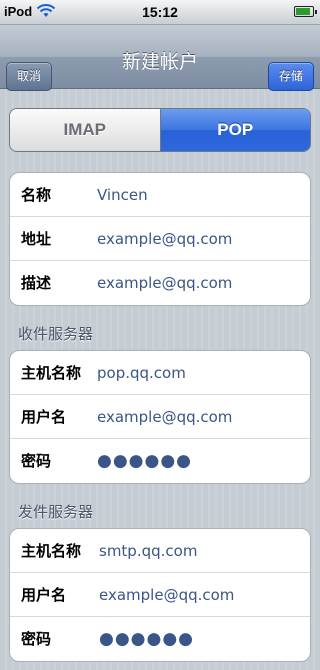 This screenshot has width=320, height=670. What do you see at coordinates (159, 62) in the screenshot?
I see `page-title: 新建帐户` at bounding box center [159, 62].